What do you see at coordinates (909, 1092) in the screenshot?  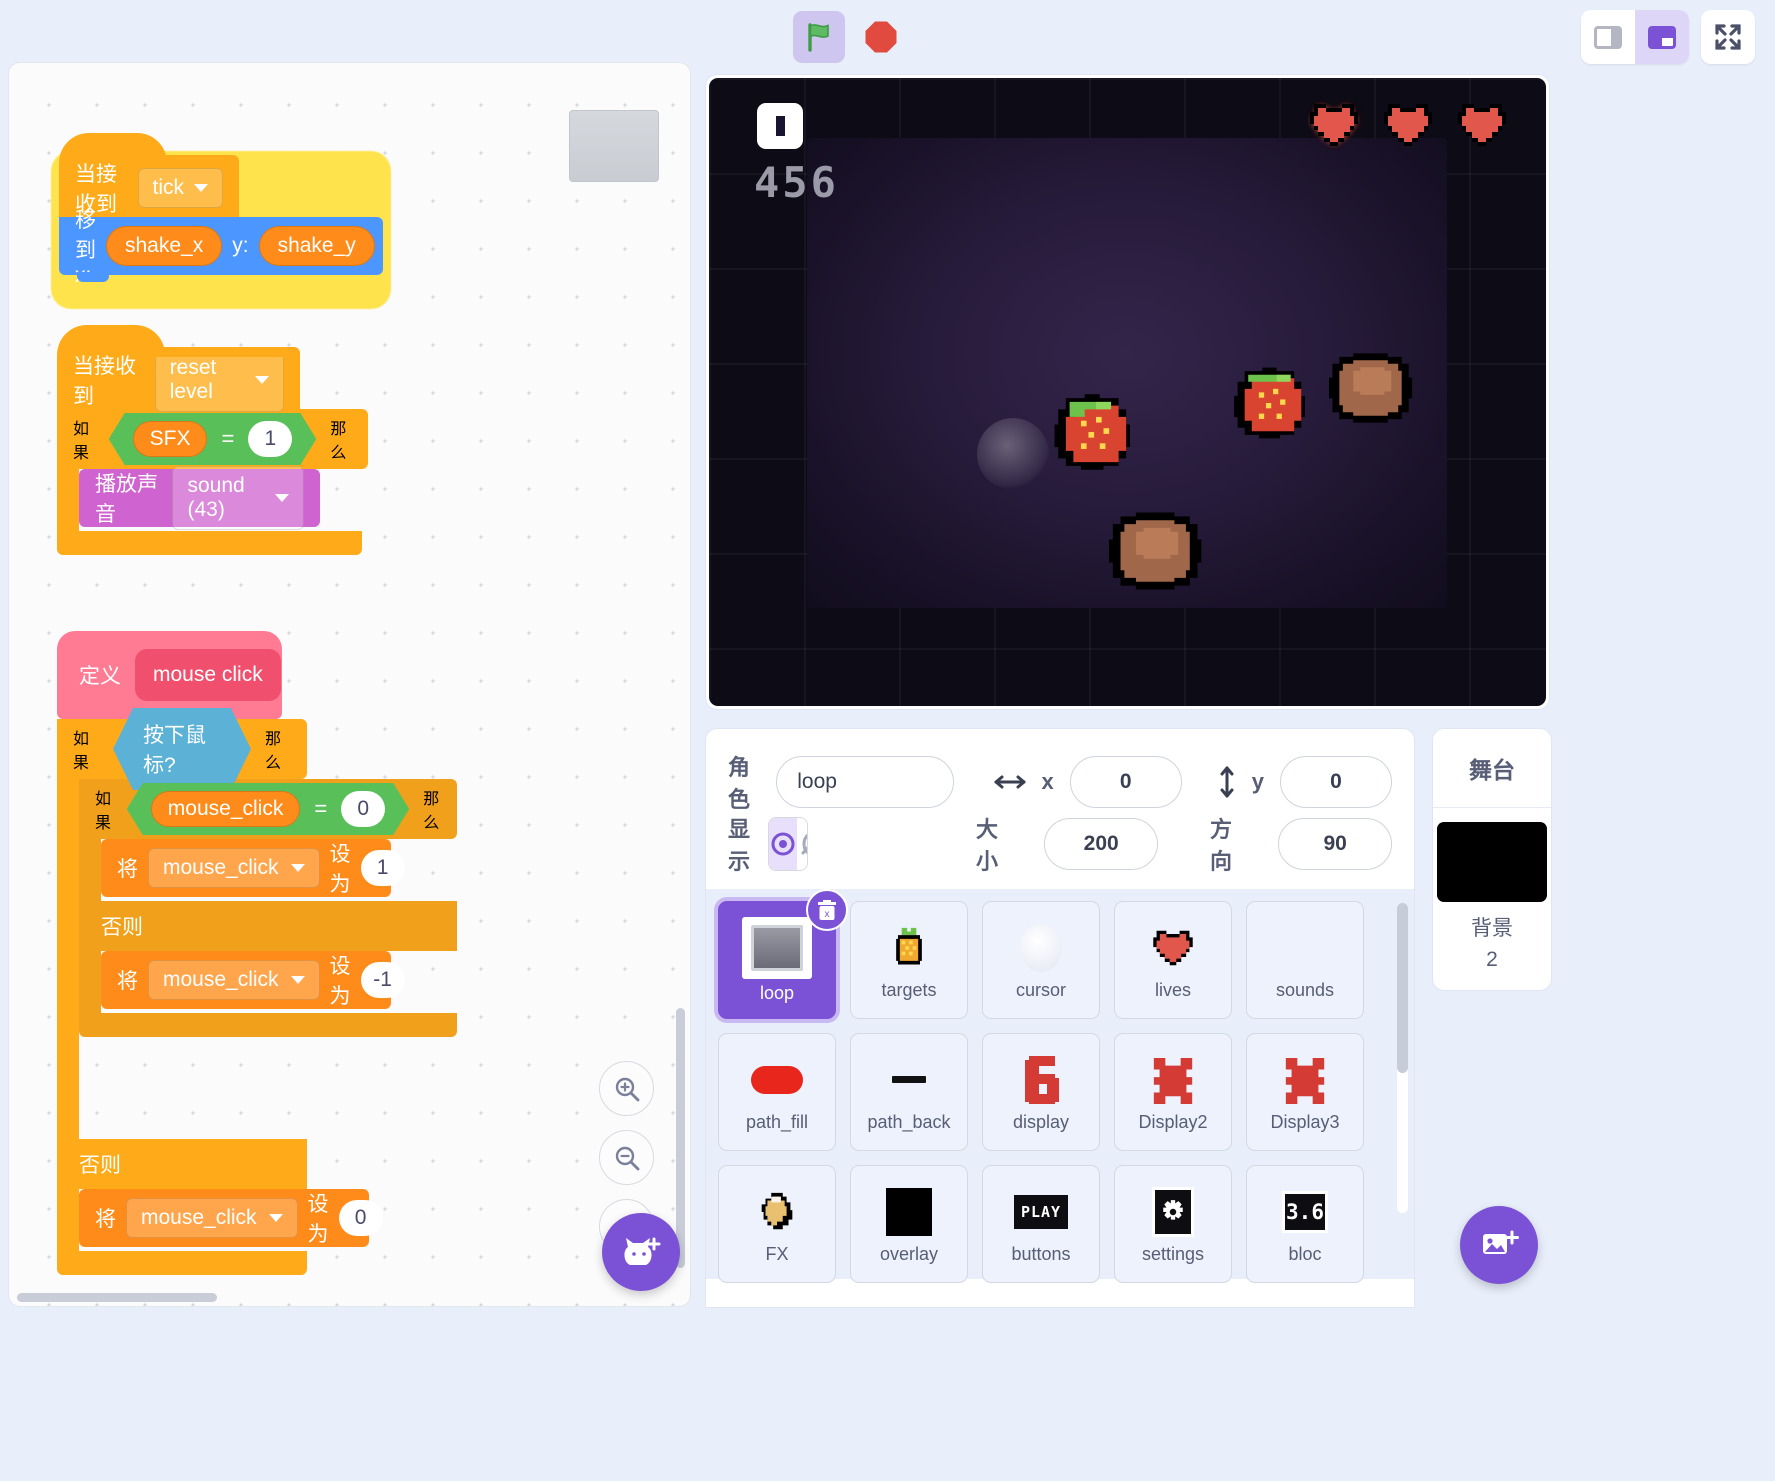 I see `sprite-card-path_back: path_back` at bounding box center [909, 1092].